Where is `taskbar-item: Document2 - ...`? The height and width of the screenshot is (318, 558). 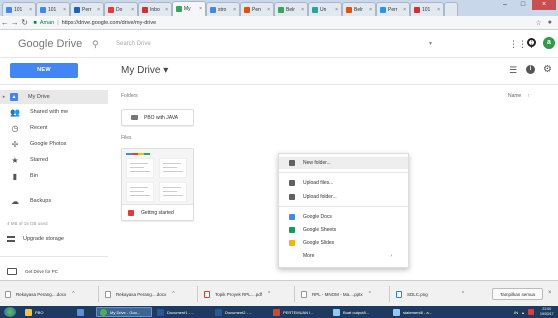 taskbar-item: Document2 - ... is located at coordinates (240, 312).